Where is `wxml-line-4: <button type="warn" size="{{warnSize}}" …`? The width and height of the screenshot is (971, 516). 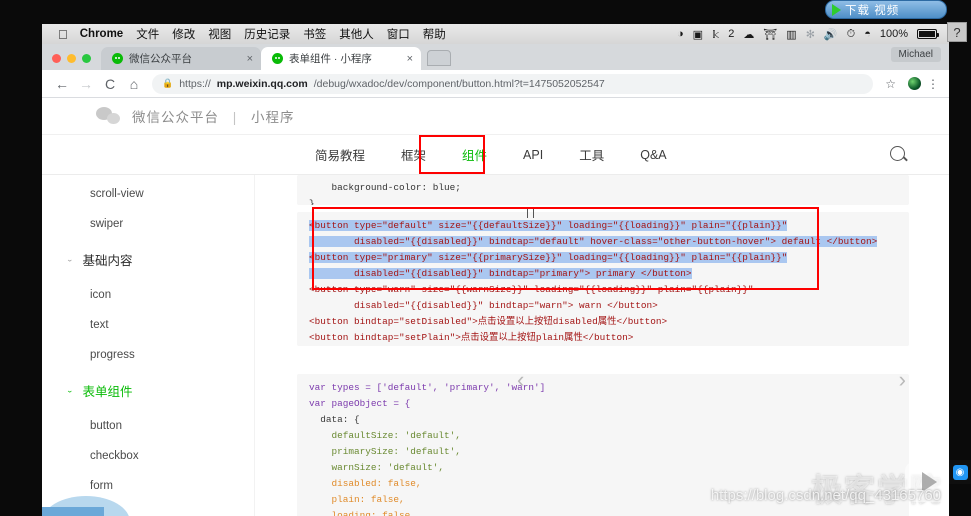
wxml-line-4: <button type="warn" size="{{warnSize}}" … is located at coordinates (531, 289).